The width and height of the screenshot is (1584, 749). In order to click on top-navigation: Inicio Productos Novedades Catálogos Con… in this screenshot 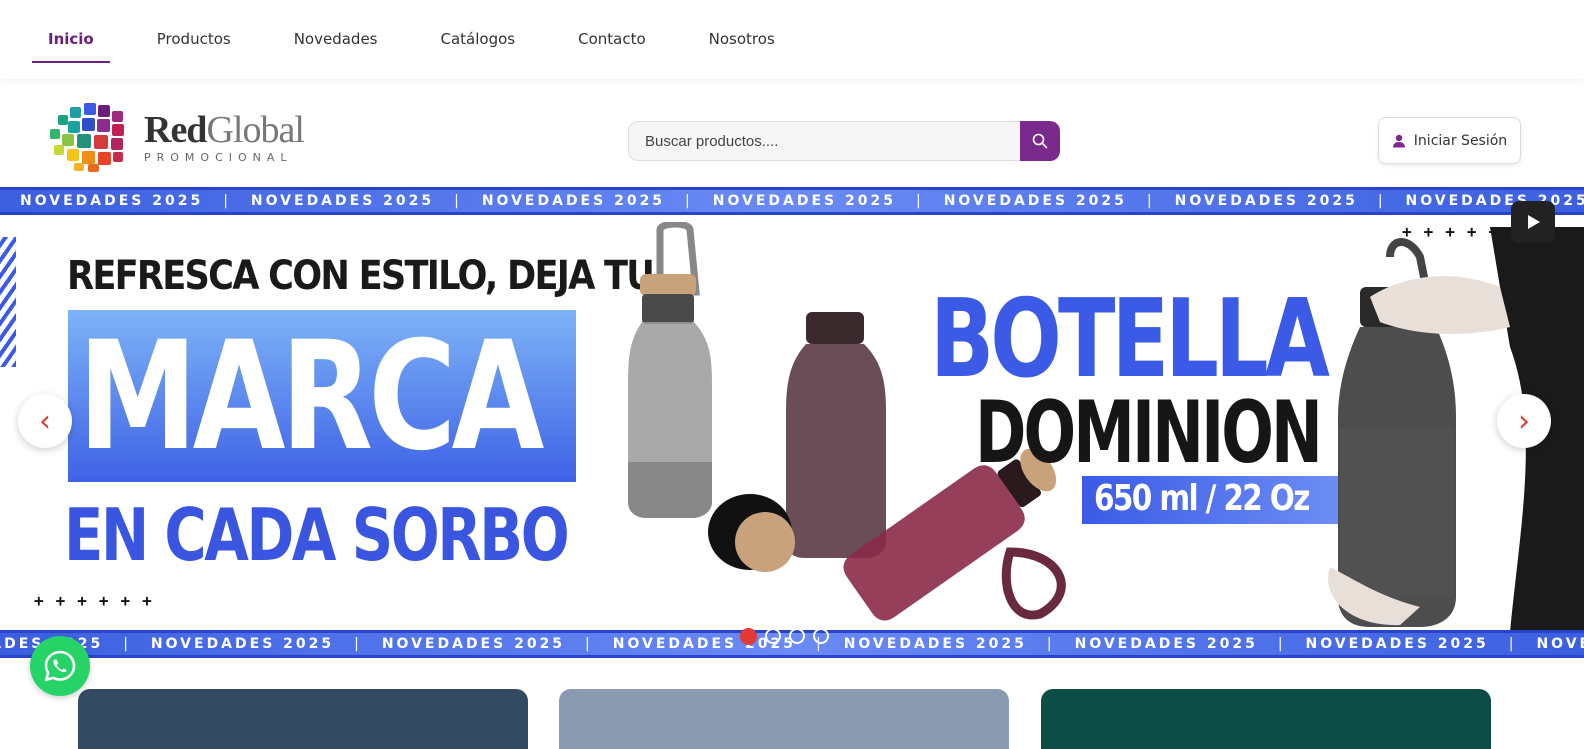, I will do `click(792, 39)`.